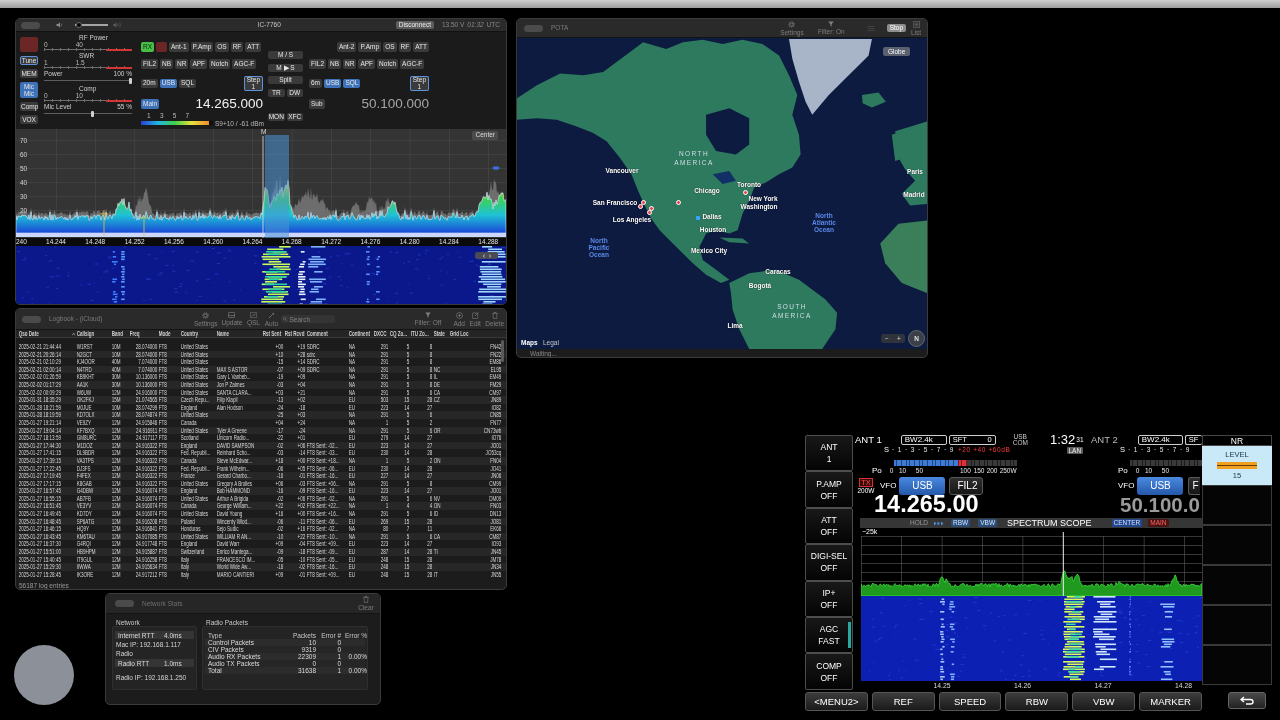  I want to click on frequency-display: 14.265.000, so click(229, 104).